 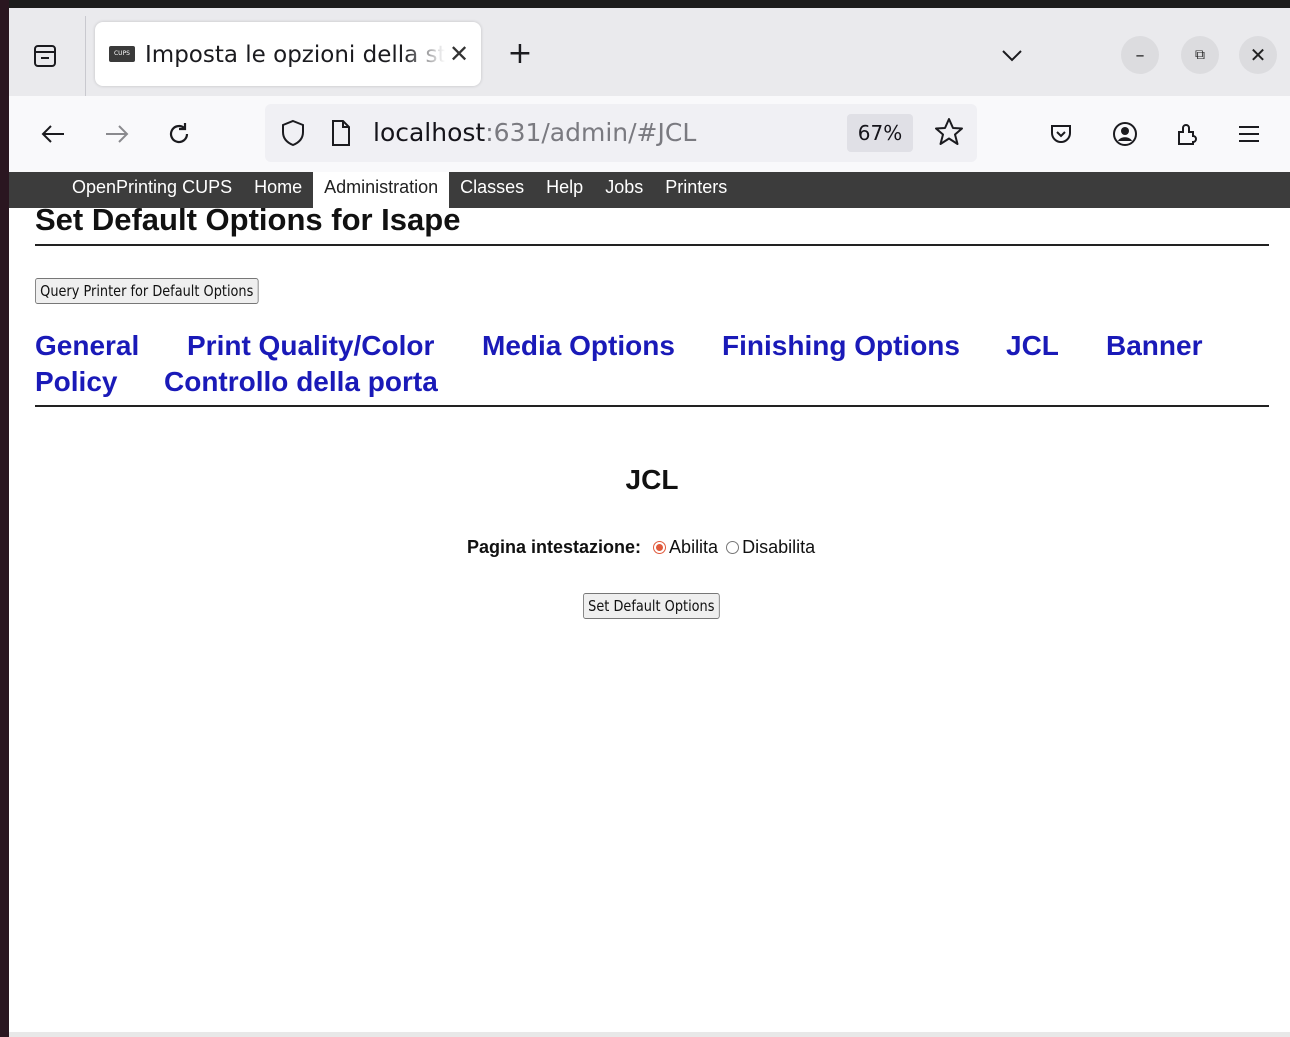 I want to click on url-path: :631/admin/#JCL, so click(x=591, y=132).